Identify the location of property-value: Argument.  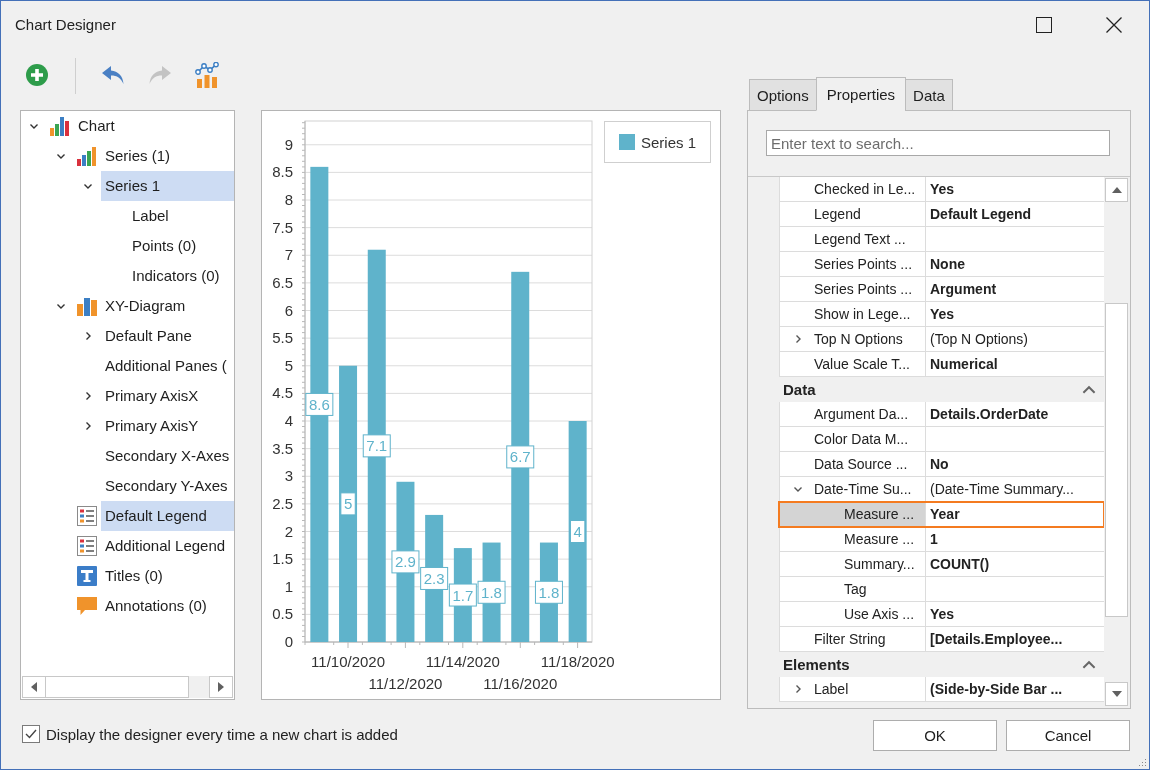
(963, 289).